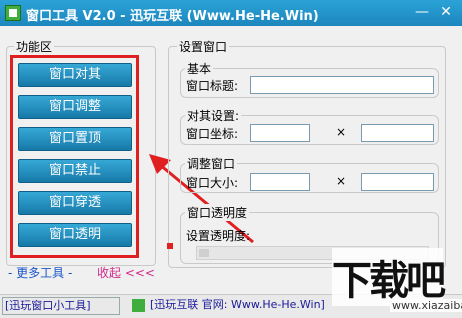 The height and width of the screenshot is (318, 462). What do you see at coordinates (199, 68) in the screenshot?
I see `basic-group-title: 基本` at bounding box center [199, 68].